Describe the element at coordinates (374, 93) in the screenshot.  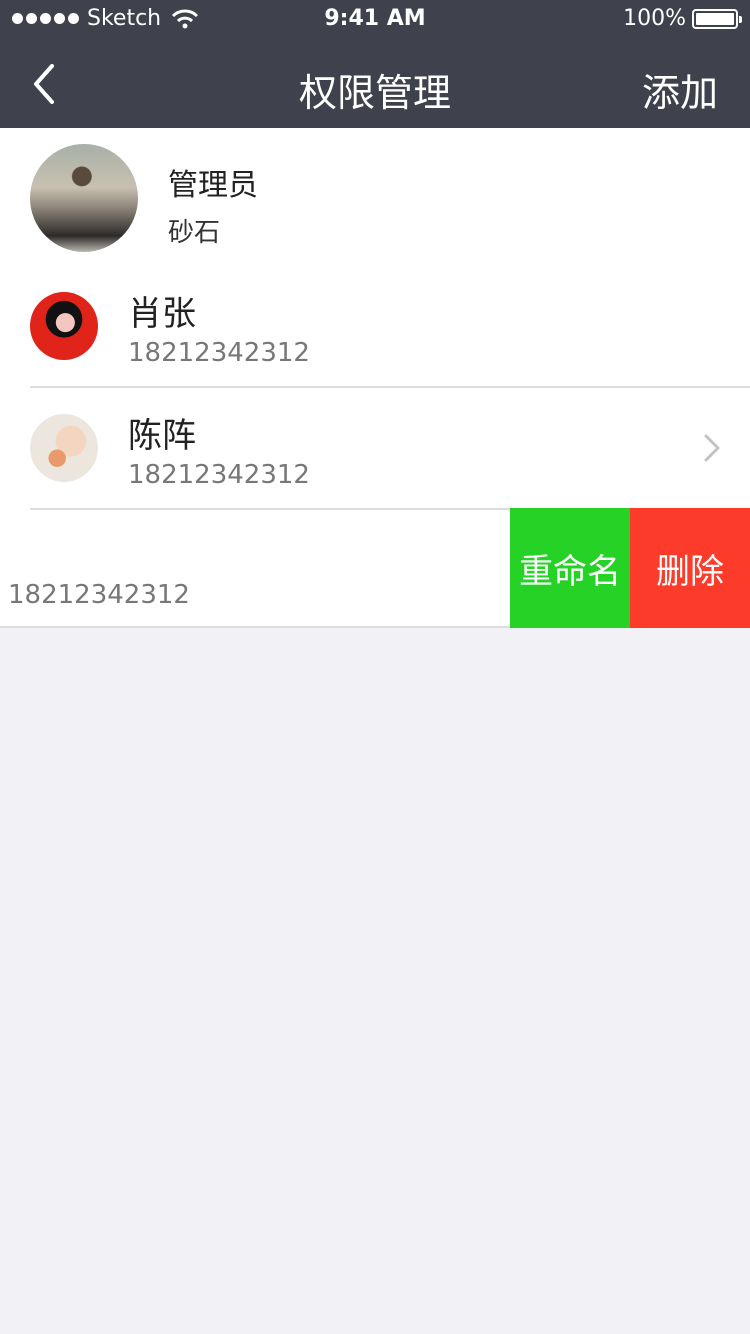
I see `page-title: 权限管理` at that location.